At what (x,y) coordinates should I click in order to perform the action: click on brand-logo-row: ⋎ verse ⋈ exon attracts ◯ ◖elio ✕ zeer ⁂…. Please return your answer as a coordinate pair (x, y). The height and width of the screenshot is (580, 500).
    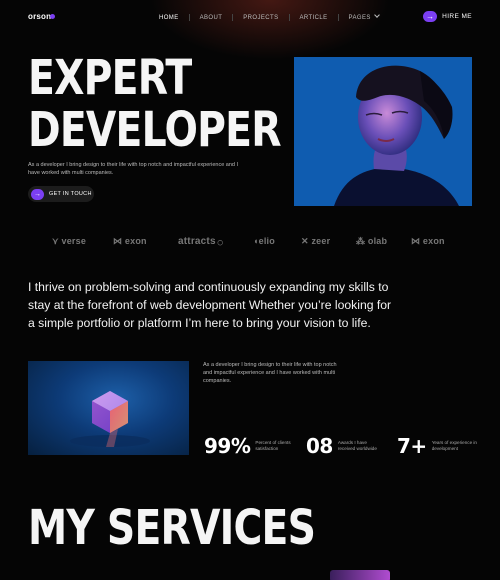
    Looking at the image, I should click on (250, 242).